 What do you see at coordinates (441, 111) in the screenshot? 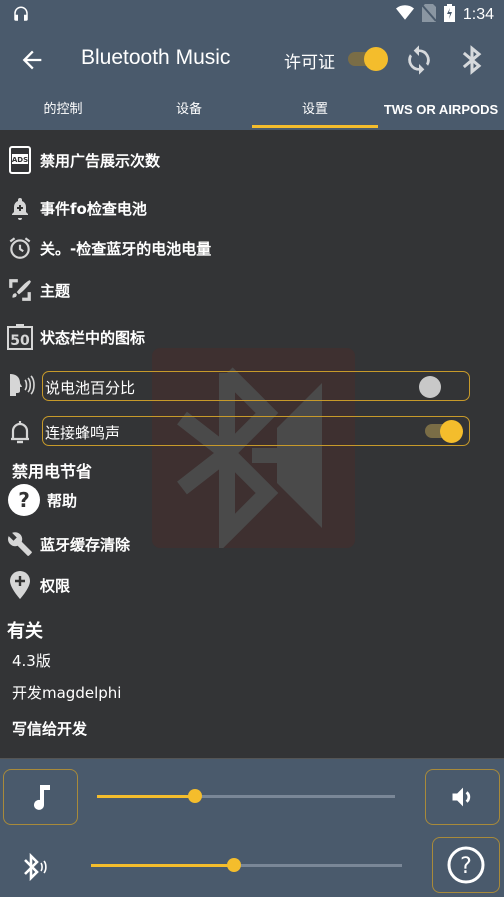
I see `tab-tws-airpods: TWS OR AIRPODS` at bounding box center [441, 111].